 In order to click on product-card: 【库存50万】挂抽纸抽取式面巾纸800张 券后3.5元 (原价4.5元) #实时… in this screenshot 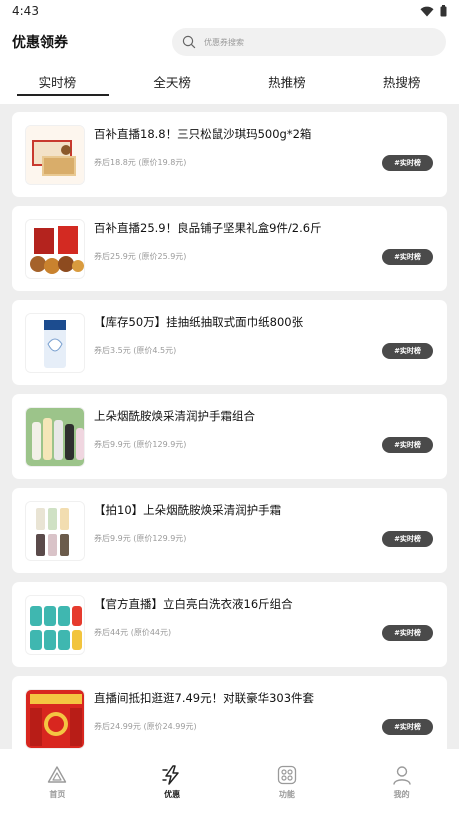, I will do `click(229, 342)`.